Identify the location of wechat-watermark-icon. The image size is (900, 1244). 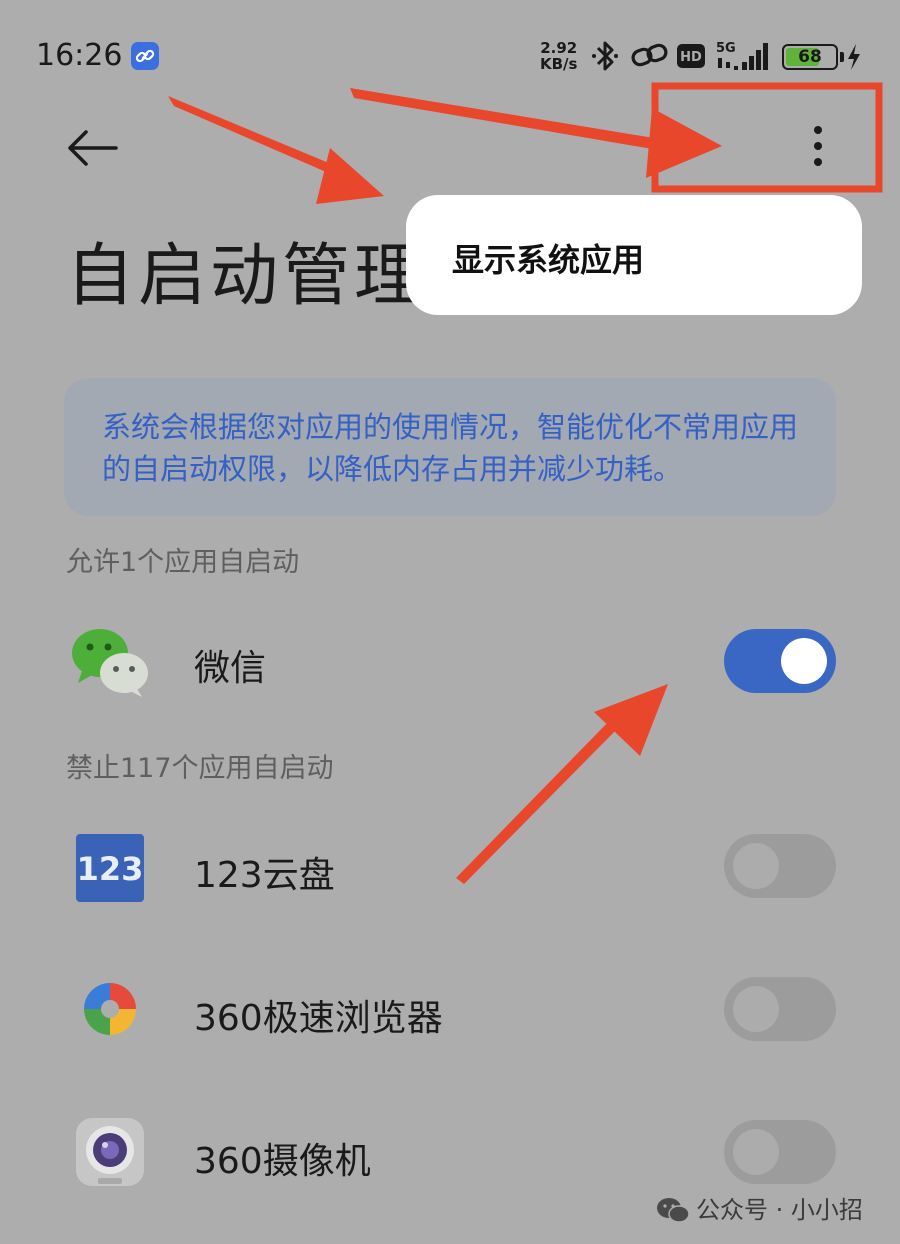
(673, 1210).